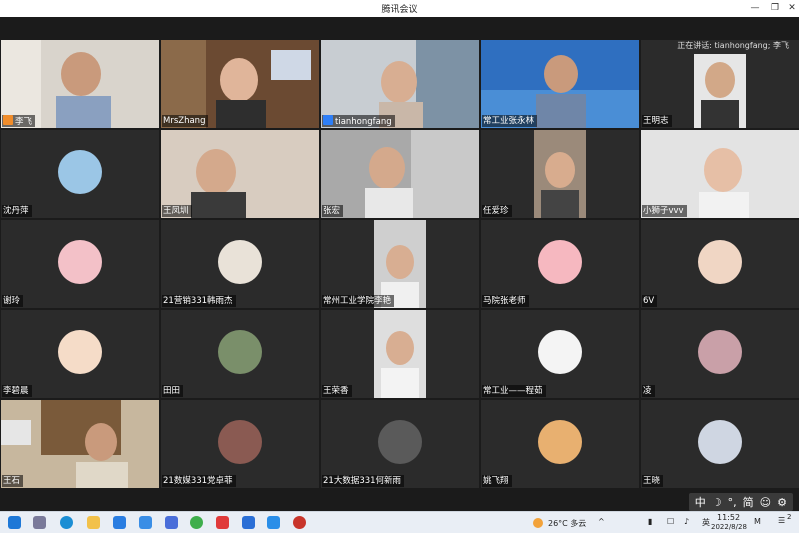  I want to click on video-tile: 王凤圳, so click(240, 174).